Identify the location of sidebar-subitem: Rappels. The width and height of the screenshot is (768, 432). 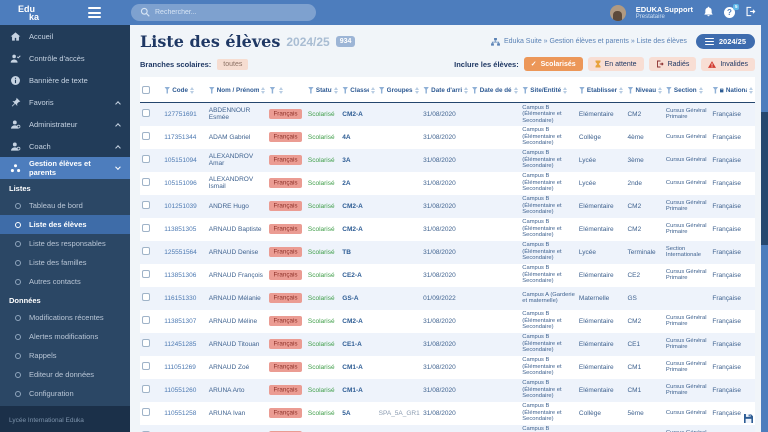
(65, 355).